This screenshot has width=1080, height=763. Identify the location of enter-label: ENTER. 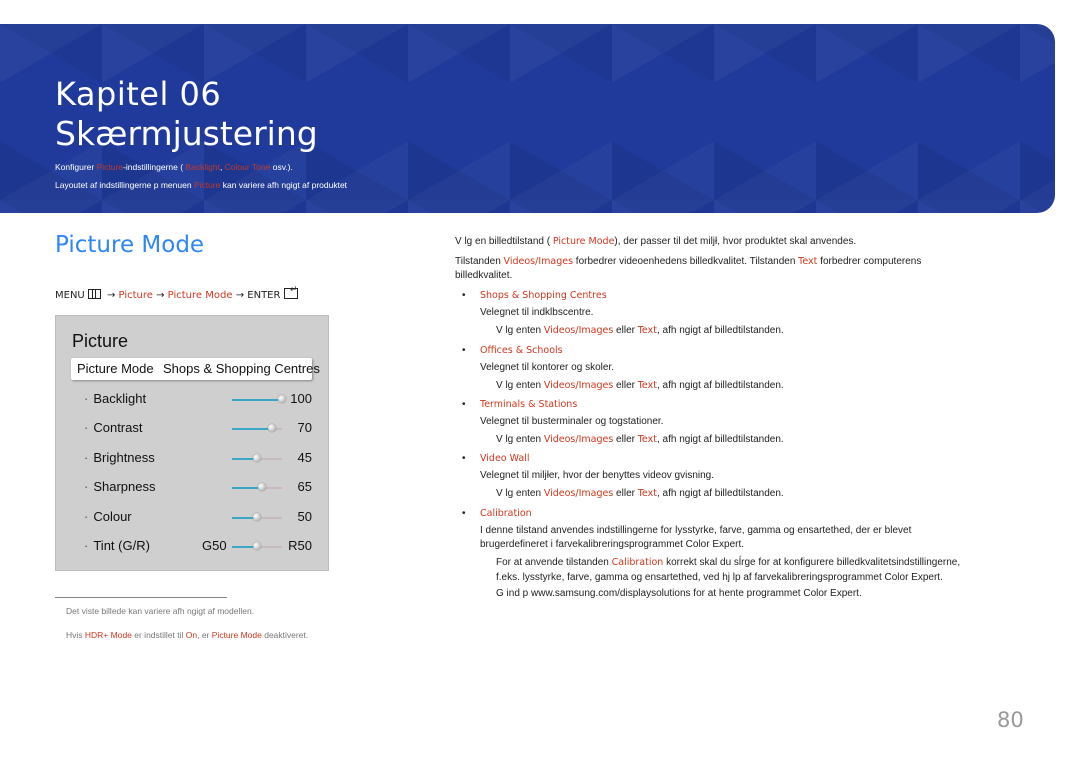
(264, 295).